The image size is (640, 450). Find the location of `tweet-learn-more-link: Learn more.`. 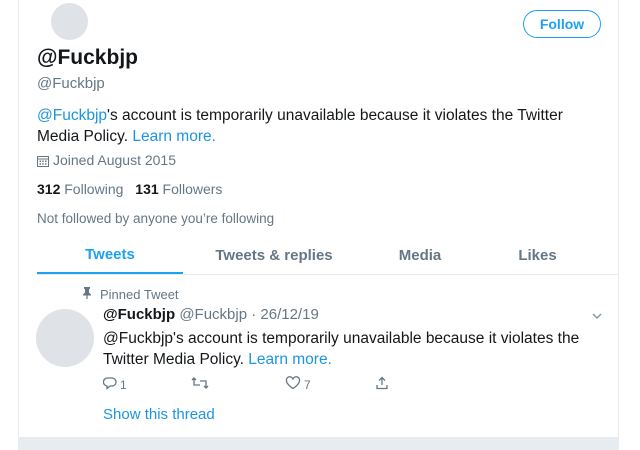

tweet-learn-more-link: Learn more. is located at coordinates (290, 359).